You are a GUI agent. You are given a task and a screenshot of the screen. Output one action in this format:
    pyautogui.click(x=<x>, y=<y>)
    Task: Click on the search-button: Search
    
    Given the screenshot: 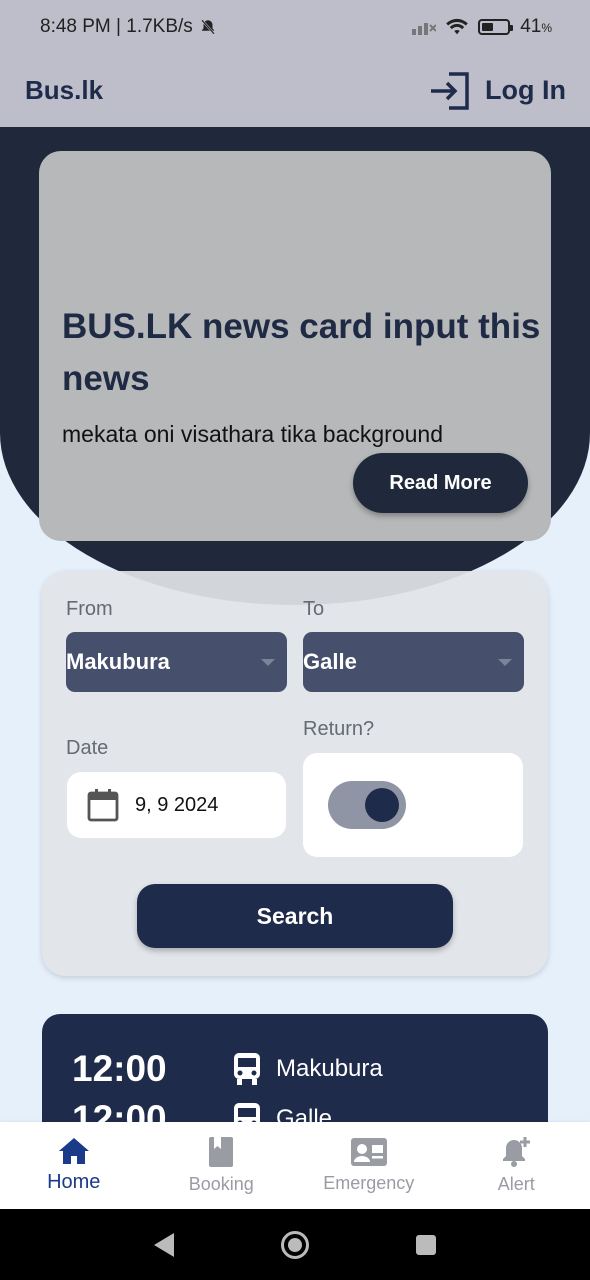 What is the action you would take?
    pyautogui.click(x=295, y=916)
    